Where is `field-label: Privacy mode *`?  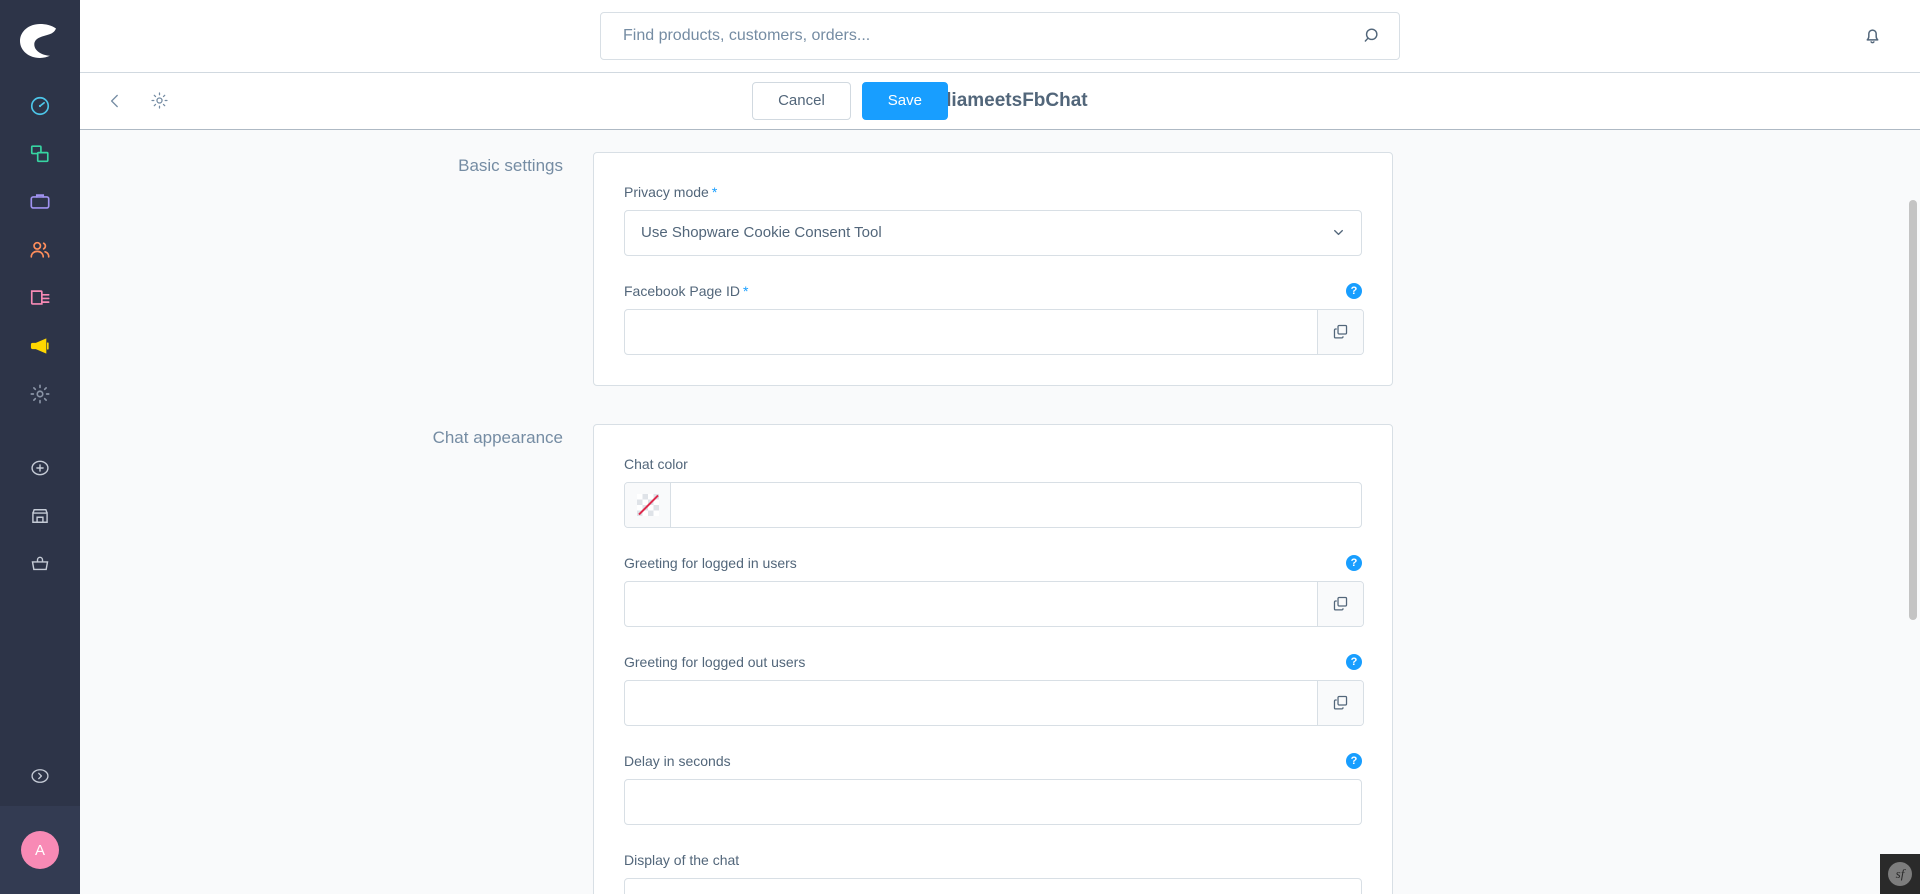 field-label: Privacy mode * is located at coordinates (670, 192).